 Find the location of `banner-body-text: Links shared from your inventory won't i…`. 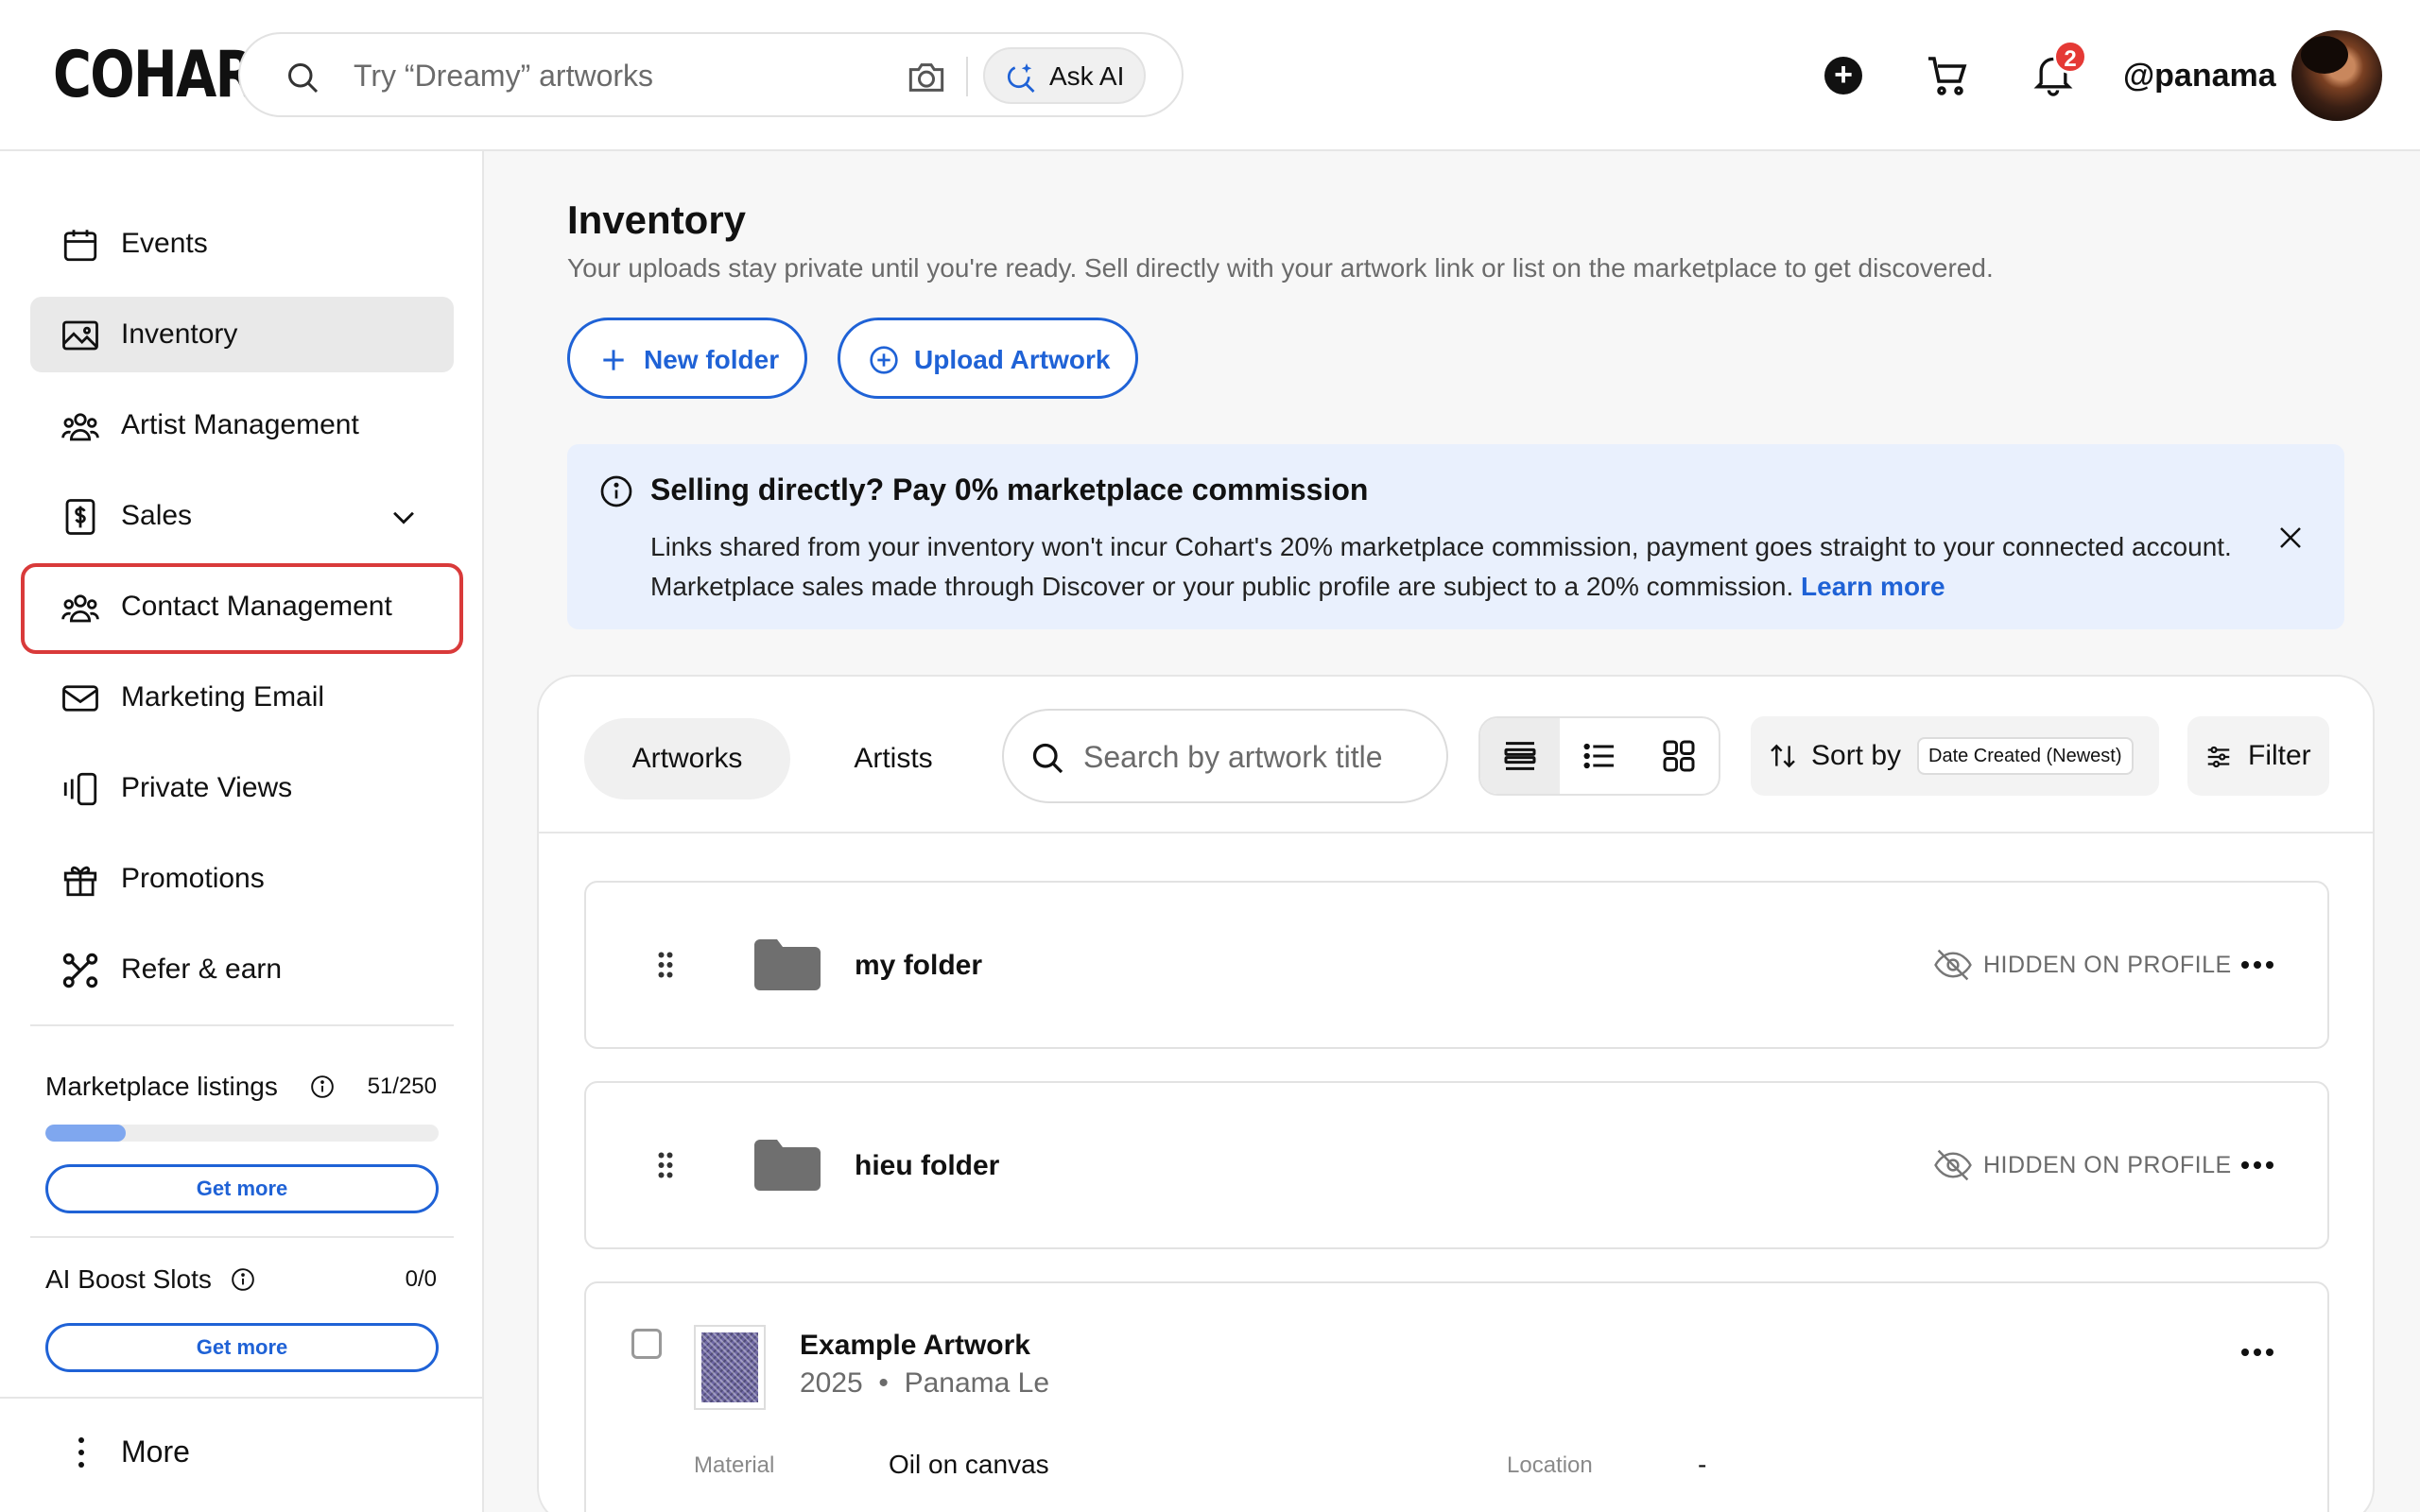

banner-body-text: Links shared from your inventory won't i… is located at coordinates (1441, 566).